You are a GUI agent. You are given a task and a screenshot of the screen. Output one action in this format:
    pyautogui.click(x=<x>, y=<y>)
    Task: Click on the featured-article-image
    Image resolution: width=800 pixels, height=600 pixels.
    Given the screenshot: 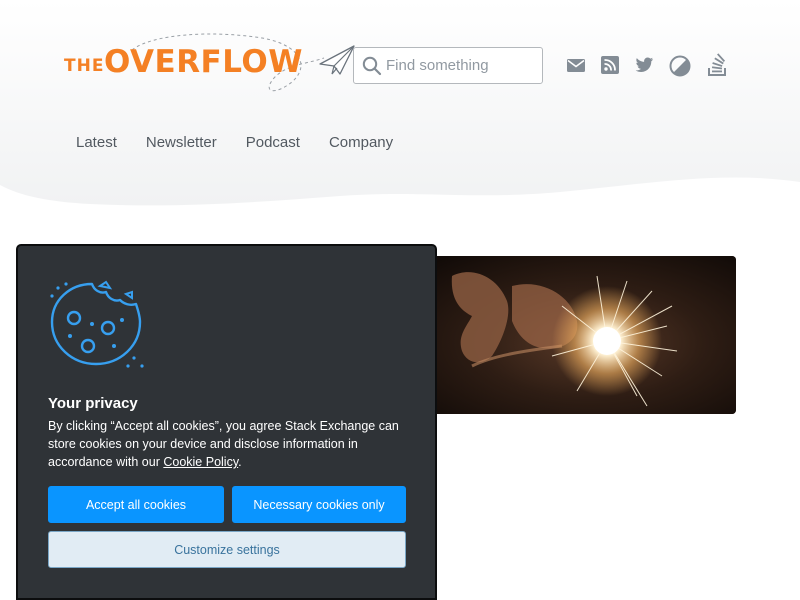 What is the action you would take?
    pyautogui.click(x=574, y=335)
    